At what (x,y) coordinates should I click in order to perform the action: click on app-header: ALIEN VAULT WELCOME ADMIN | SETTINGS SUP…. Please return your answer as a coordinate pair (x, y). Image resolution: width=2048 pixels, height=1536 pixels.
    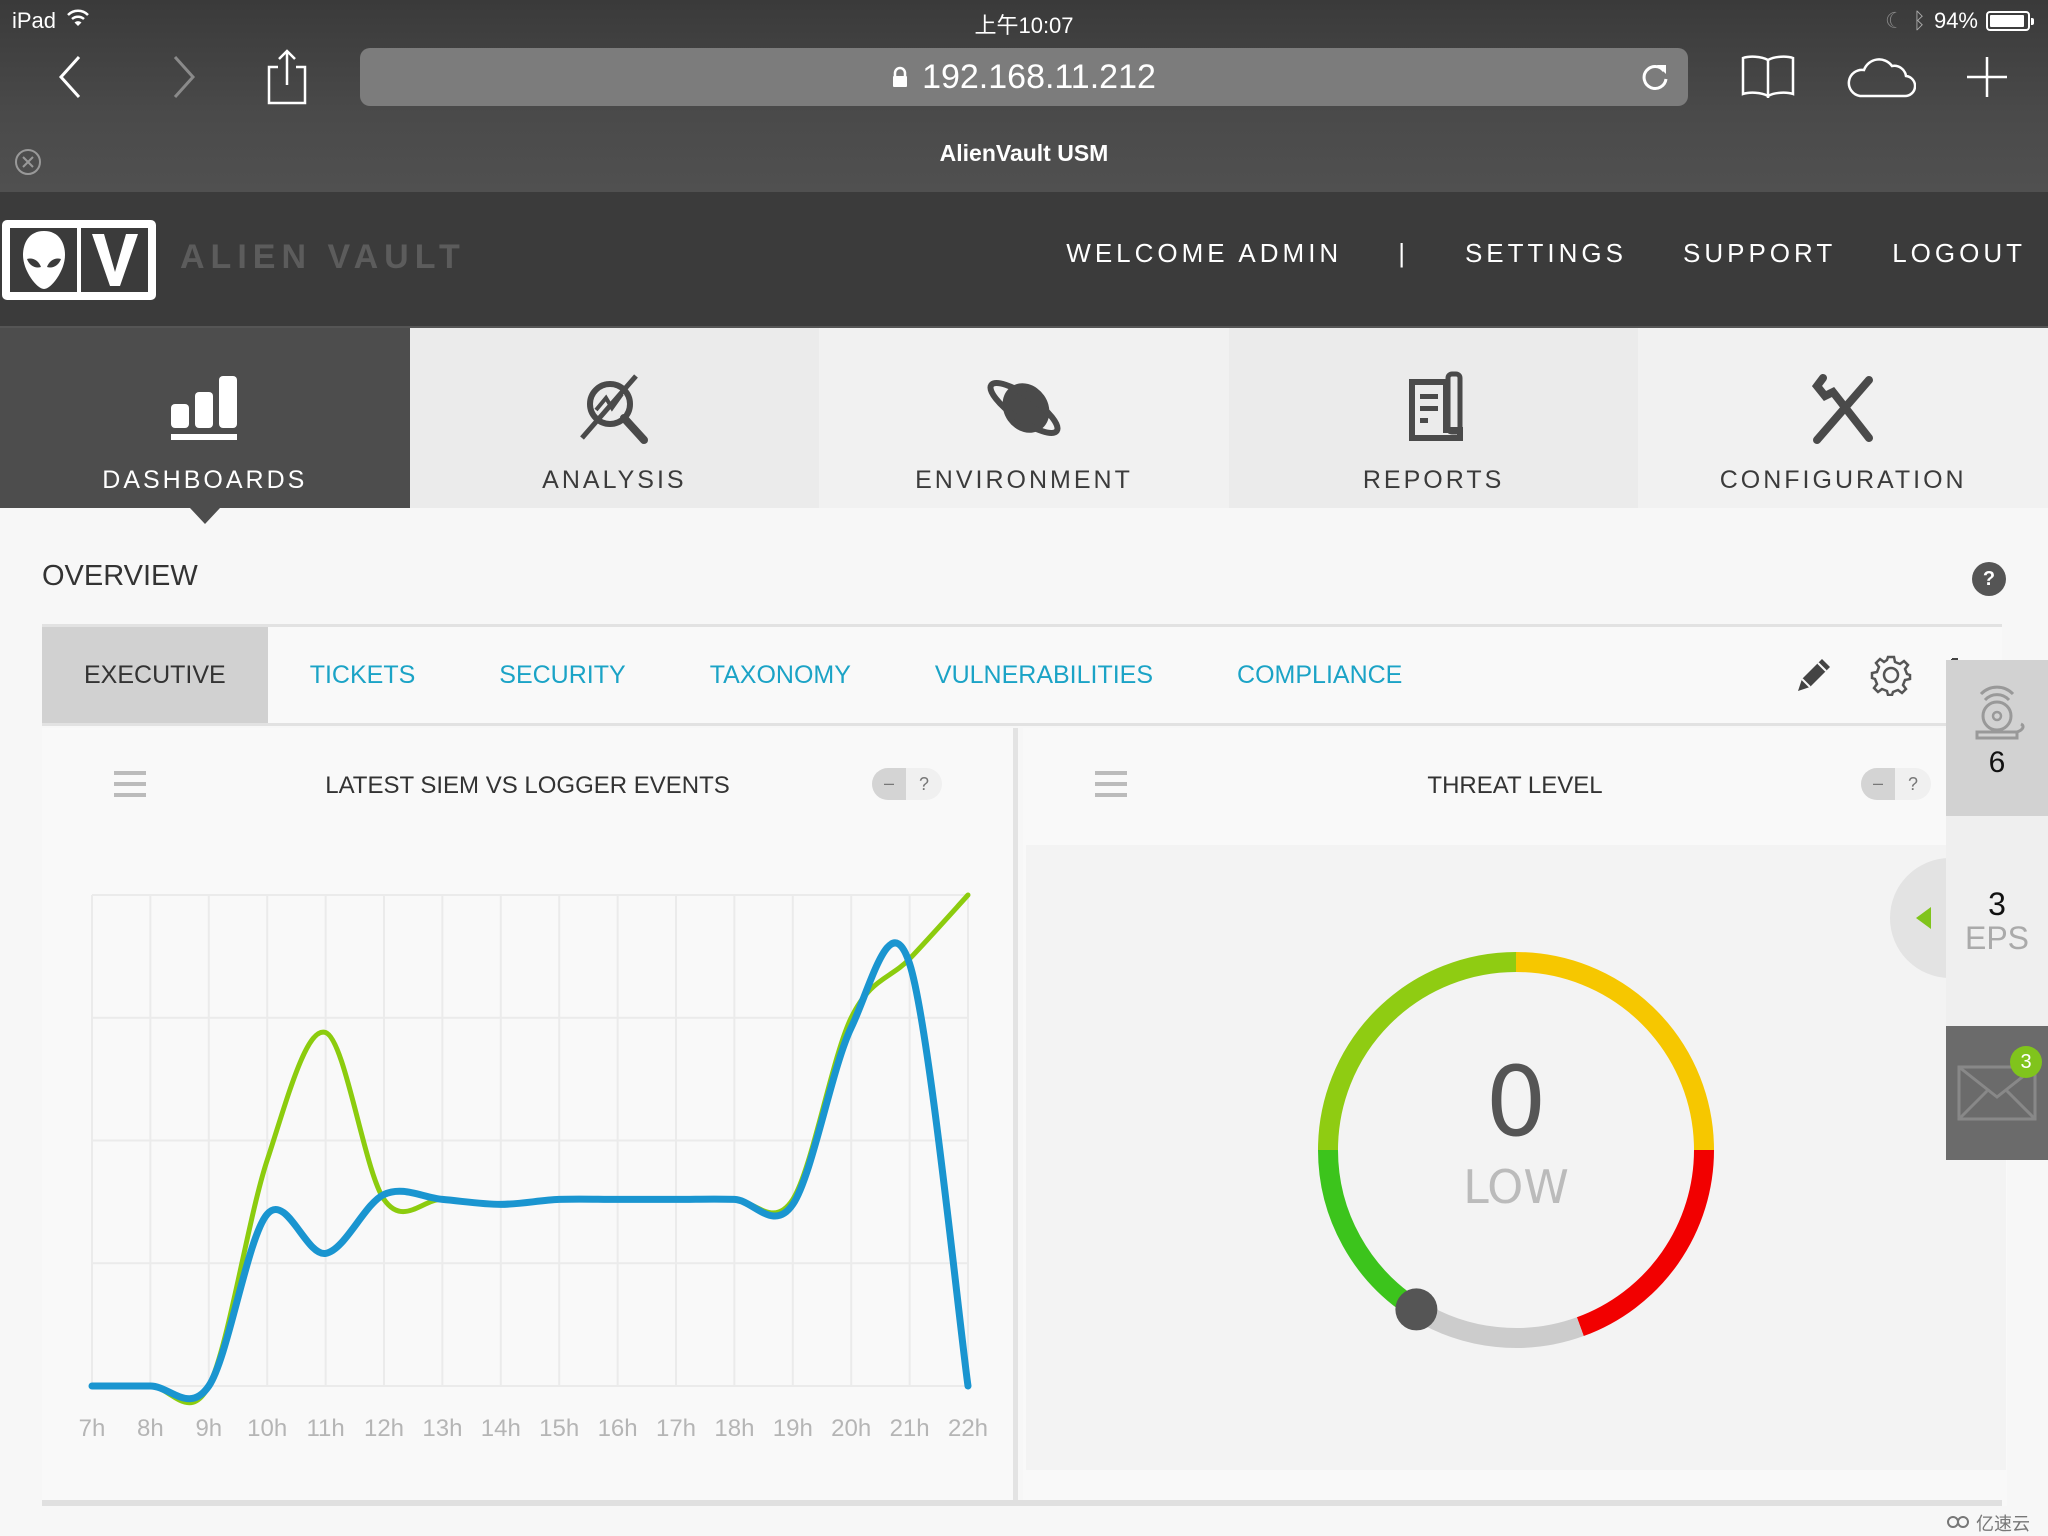
    Looking at the image, I should click on (1024, 260).